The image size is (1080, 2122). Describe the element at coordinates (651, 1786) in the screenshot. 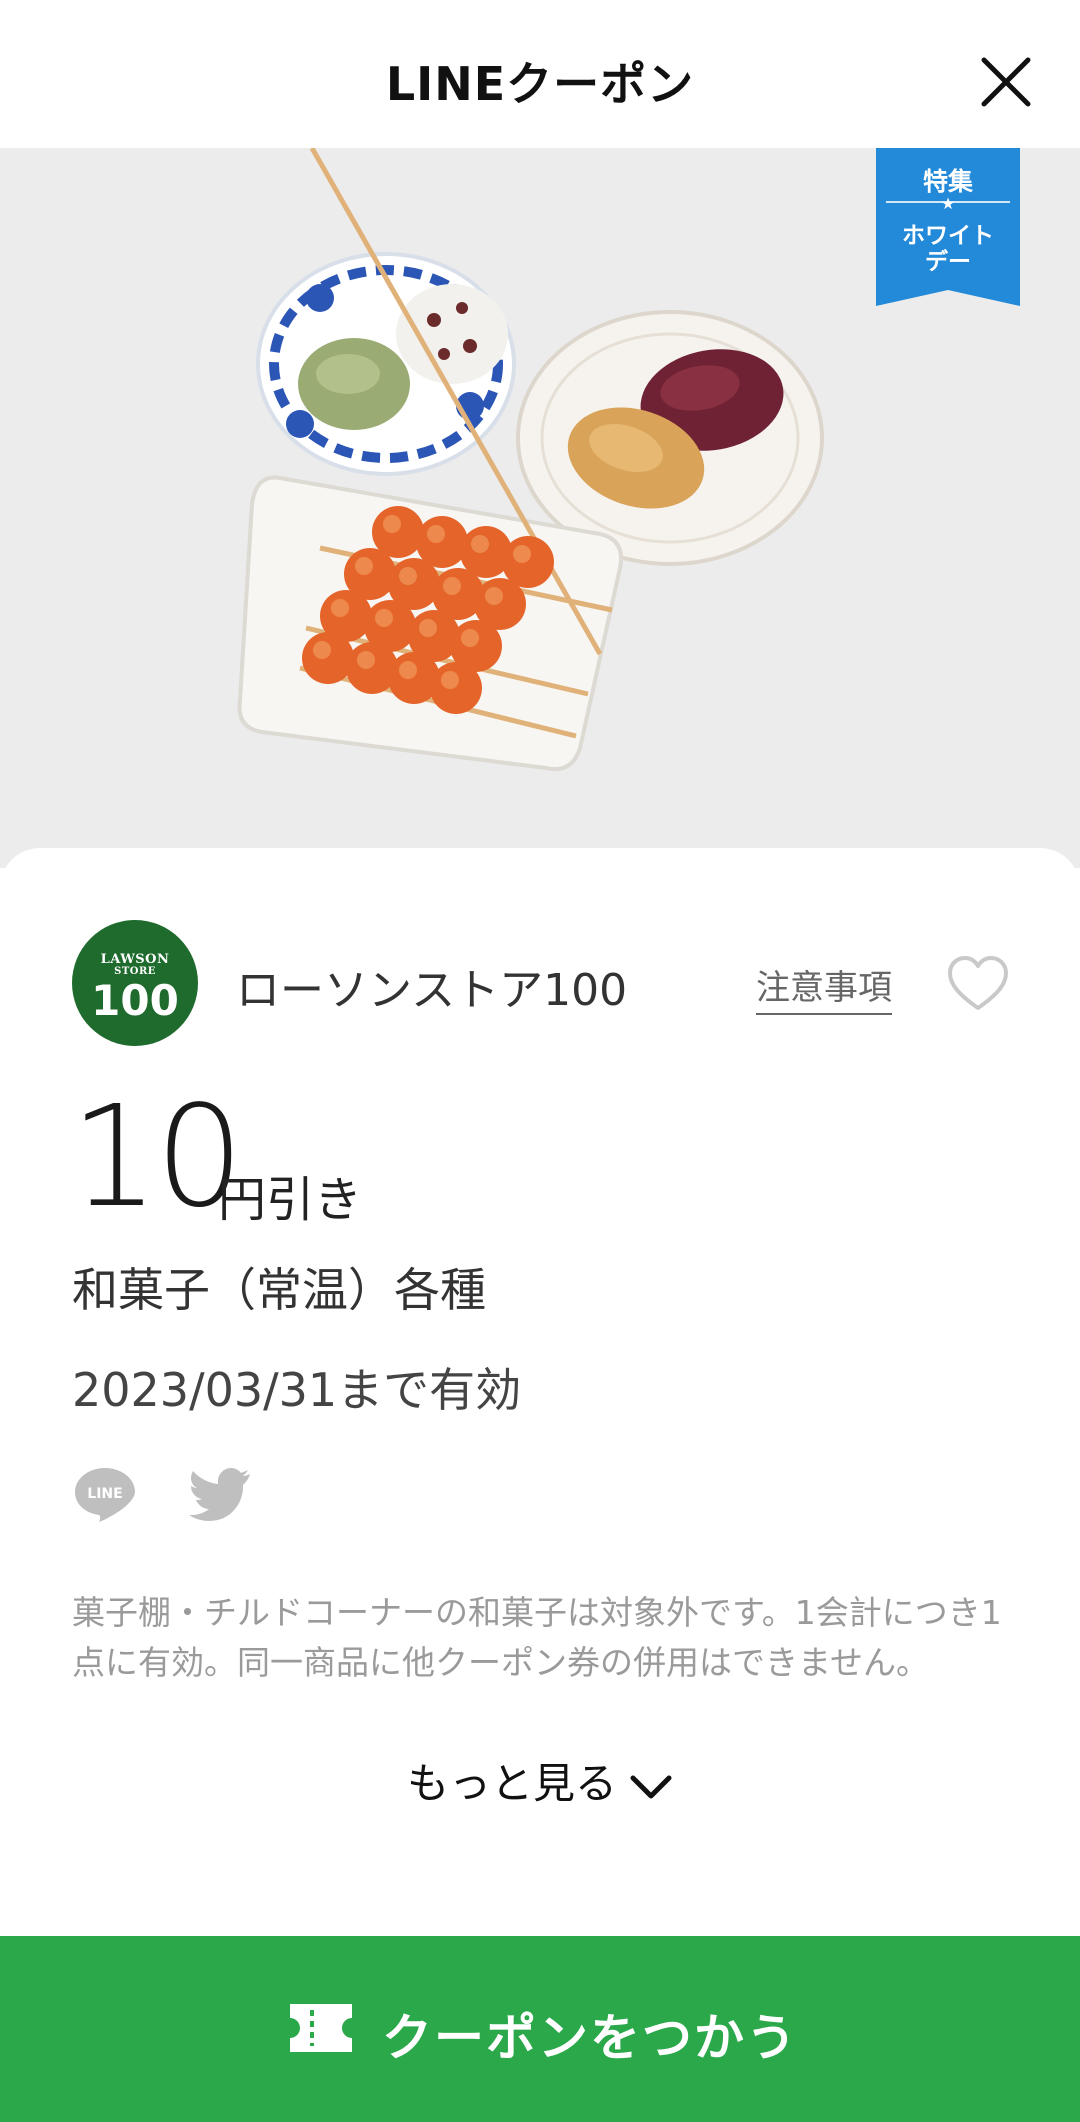

I see `chevron-down-icon` at that location.